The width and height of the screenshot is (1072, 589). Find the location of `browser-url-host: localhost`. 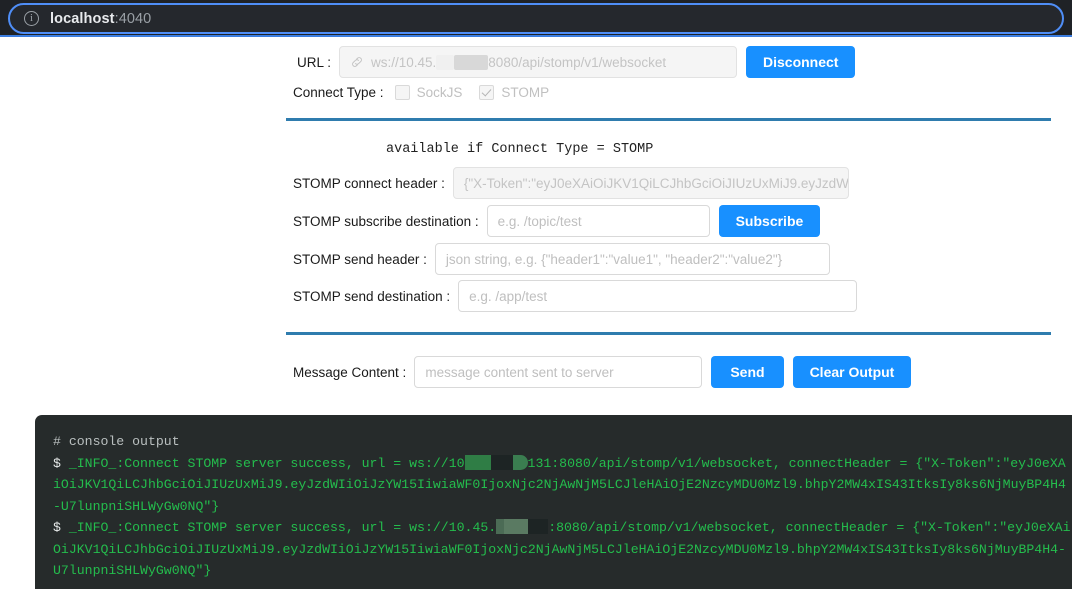

browser-url-host: localhost is located at coordinates (82, 18).